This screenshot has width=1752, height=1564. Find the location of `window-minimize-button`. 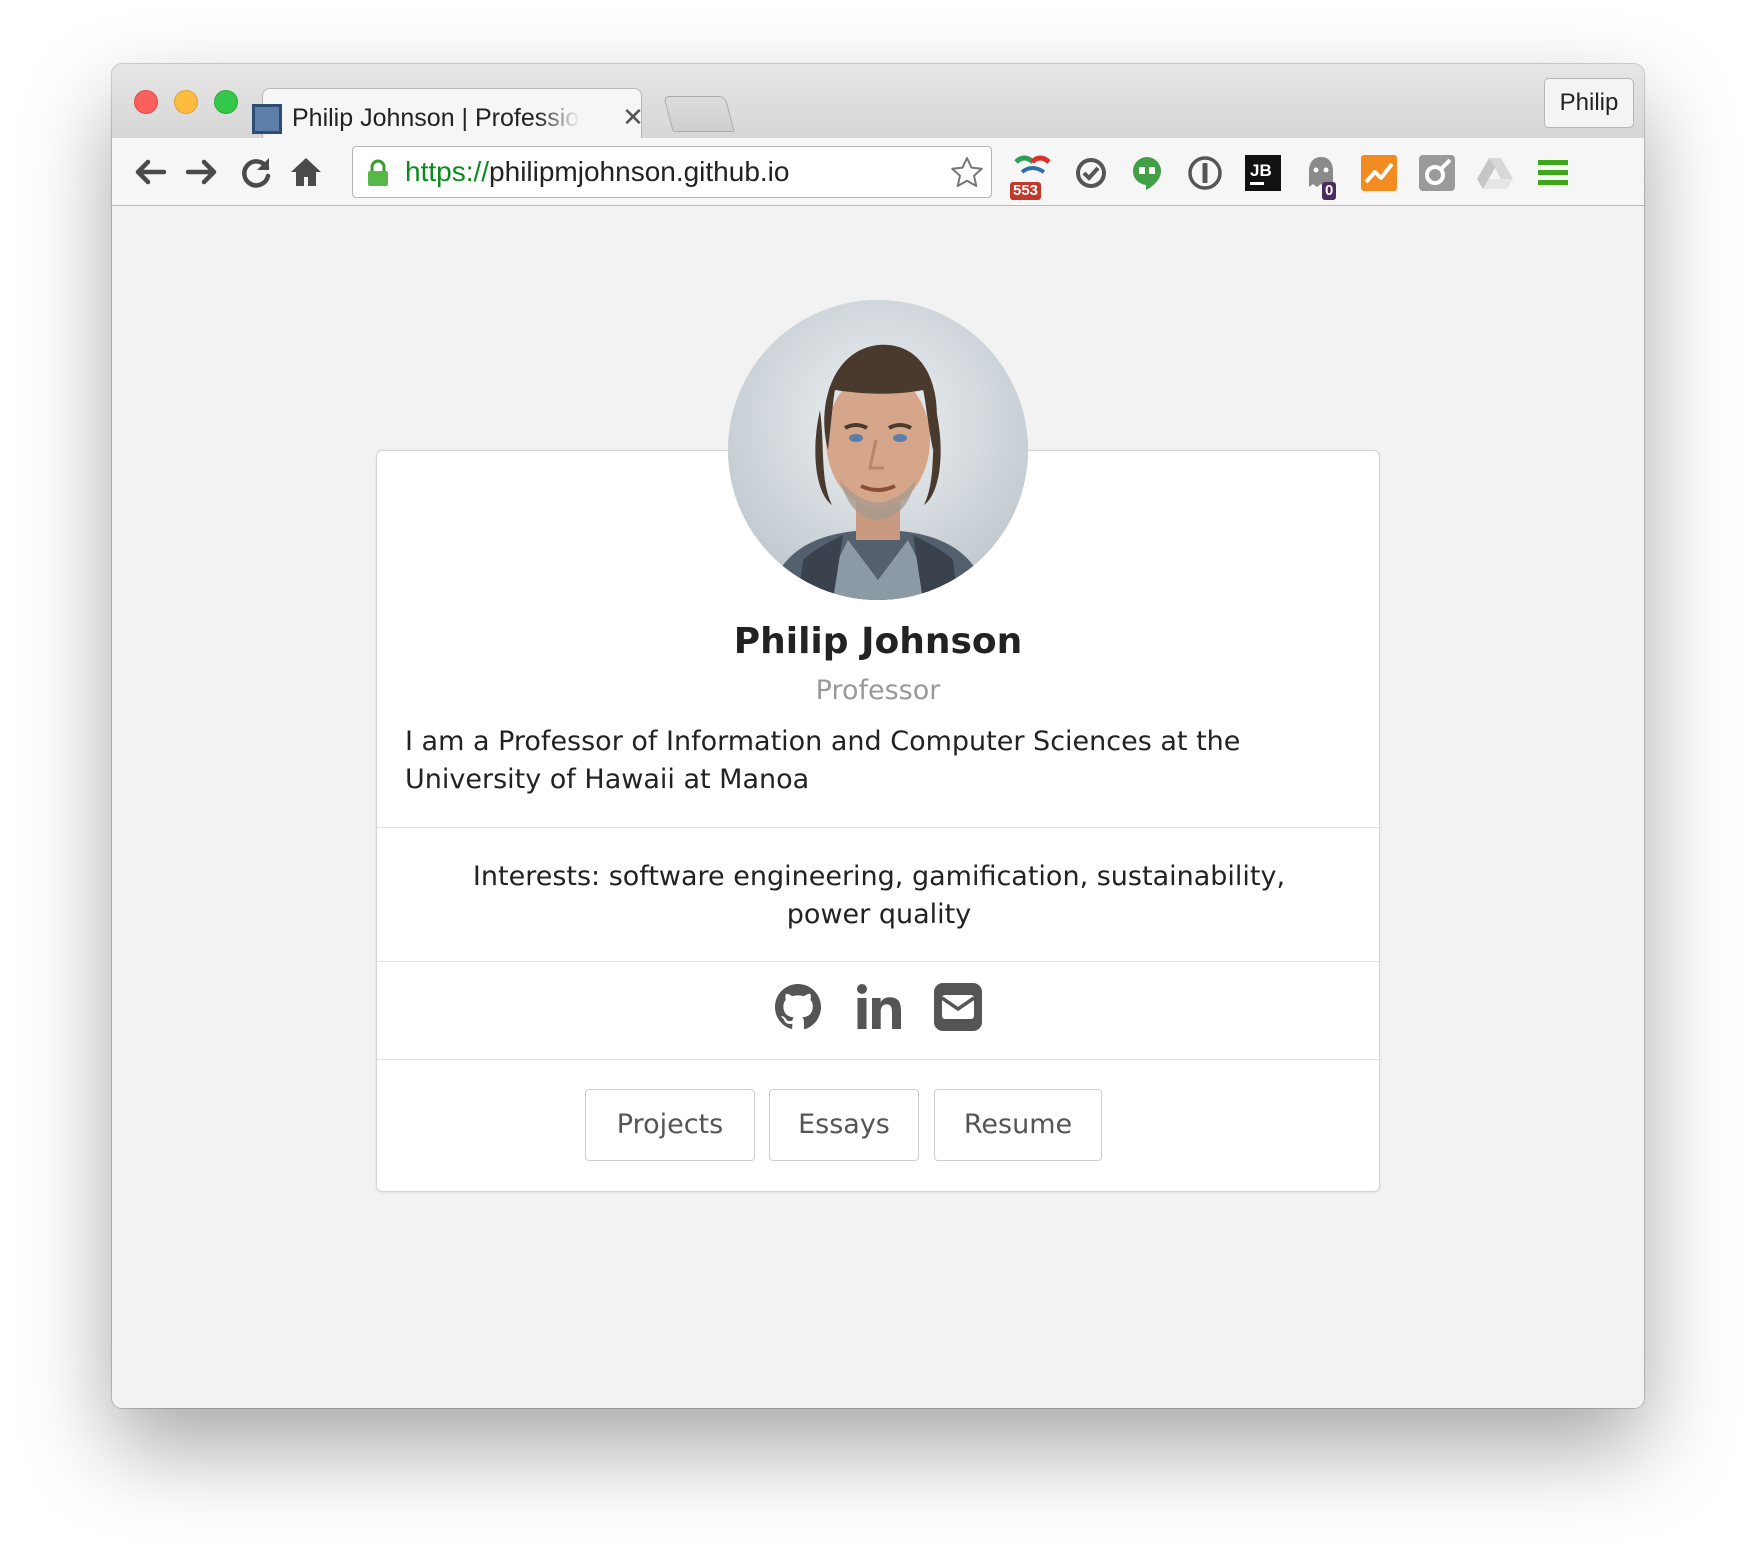

window-minimize-button is located at coordinates (186, 102).